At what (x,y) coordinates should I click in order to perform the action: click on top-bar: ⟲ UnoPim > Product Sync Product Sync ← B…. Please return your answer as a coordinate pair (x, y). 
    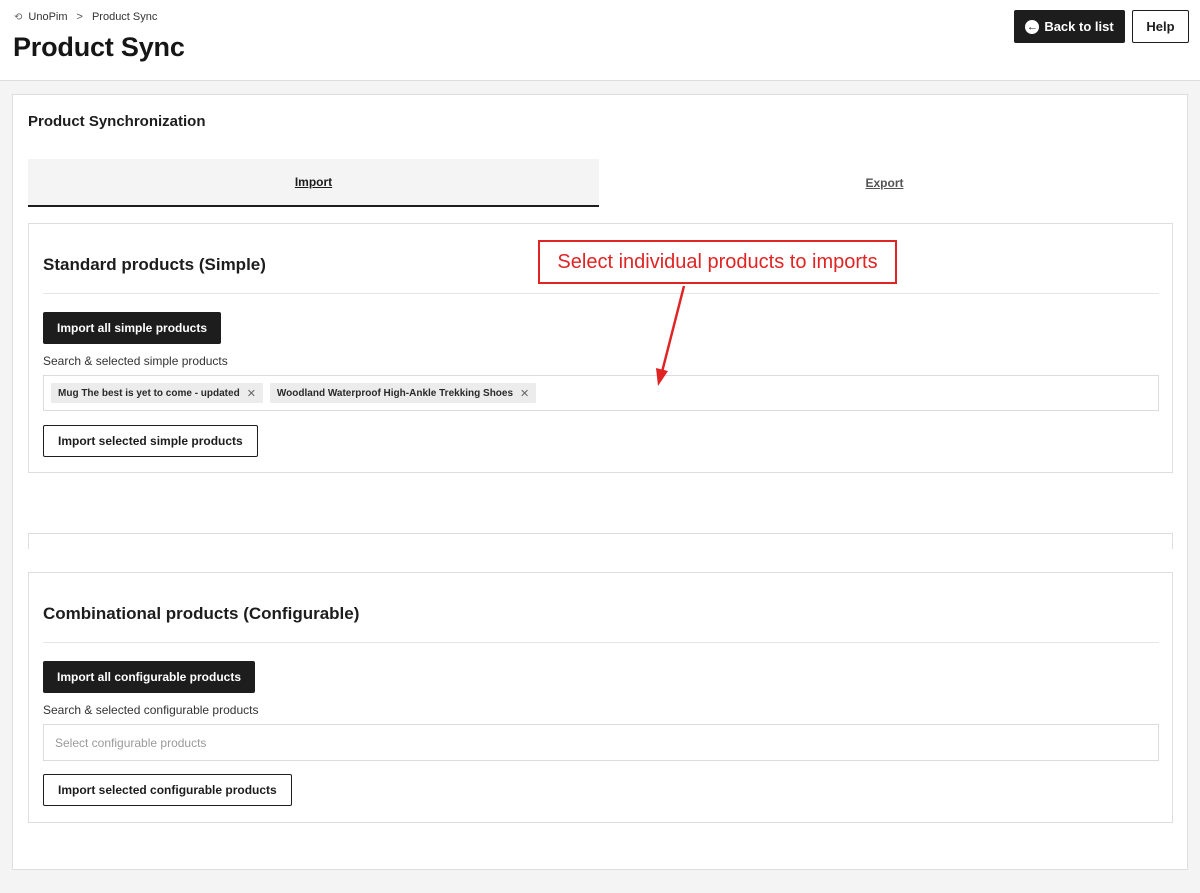
    Looking at the image, I should click on (600, 40).